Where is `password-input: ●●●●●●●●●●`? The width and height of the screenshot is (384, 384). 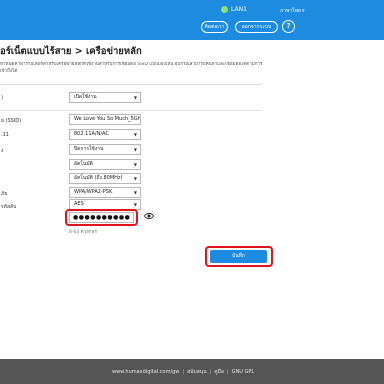
password-input: ●●●●●●●●●● is located at coordinates (101, 217).